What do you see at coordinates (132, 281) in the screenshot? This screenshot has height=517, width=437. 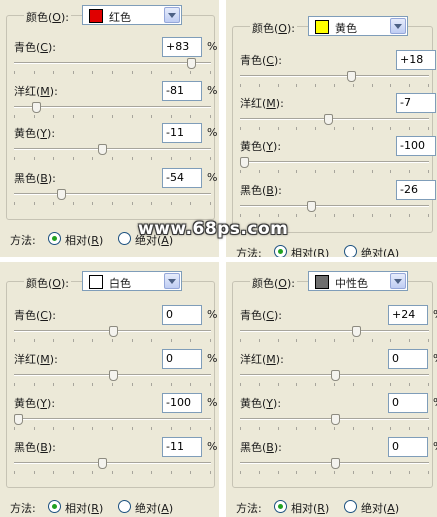 I see `color-select: 白色` at bounding box center [132, 281].